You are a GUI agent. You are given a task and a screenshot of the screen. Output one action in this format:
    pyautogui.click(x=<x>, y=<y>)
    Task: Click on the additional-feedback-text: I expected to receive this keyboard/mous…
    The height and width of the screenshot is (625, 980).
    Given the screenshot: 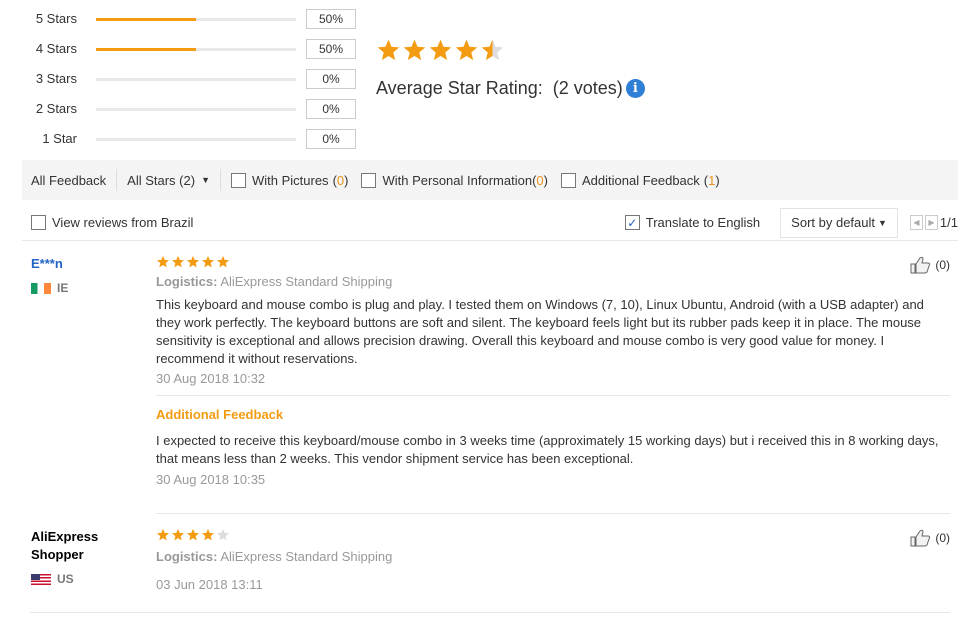 What is the action you would take?
    pyautogui.click(x=547, y=449)
    